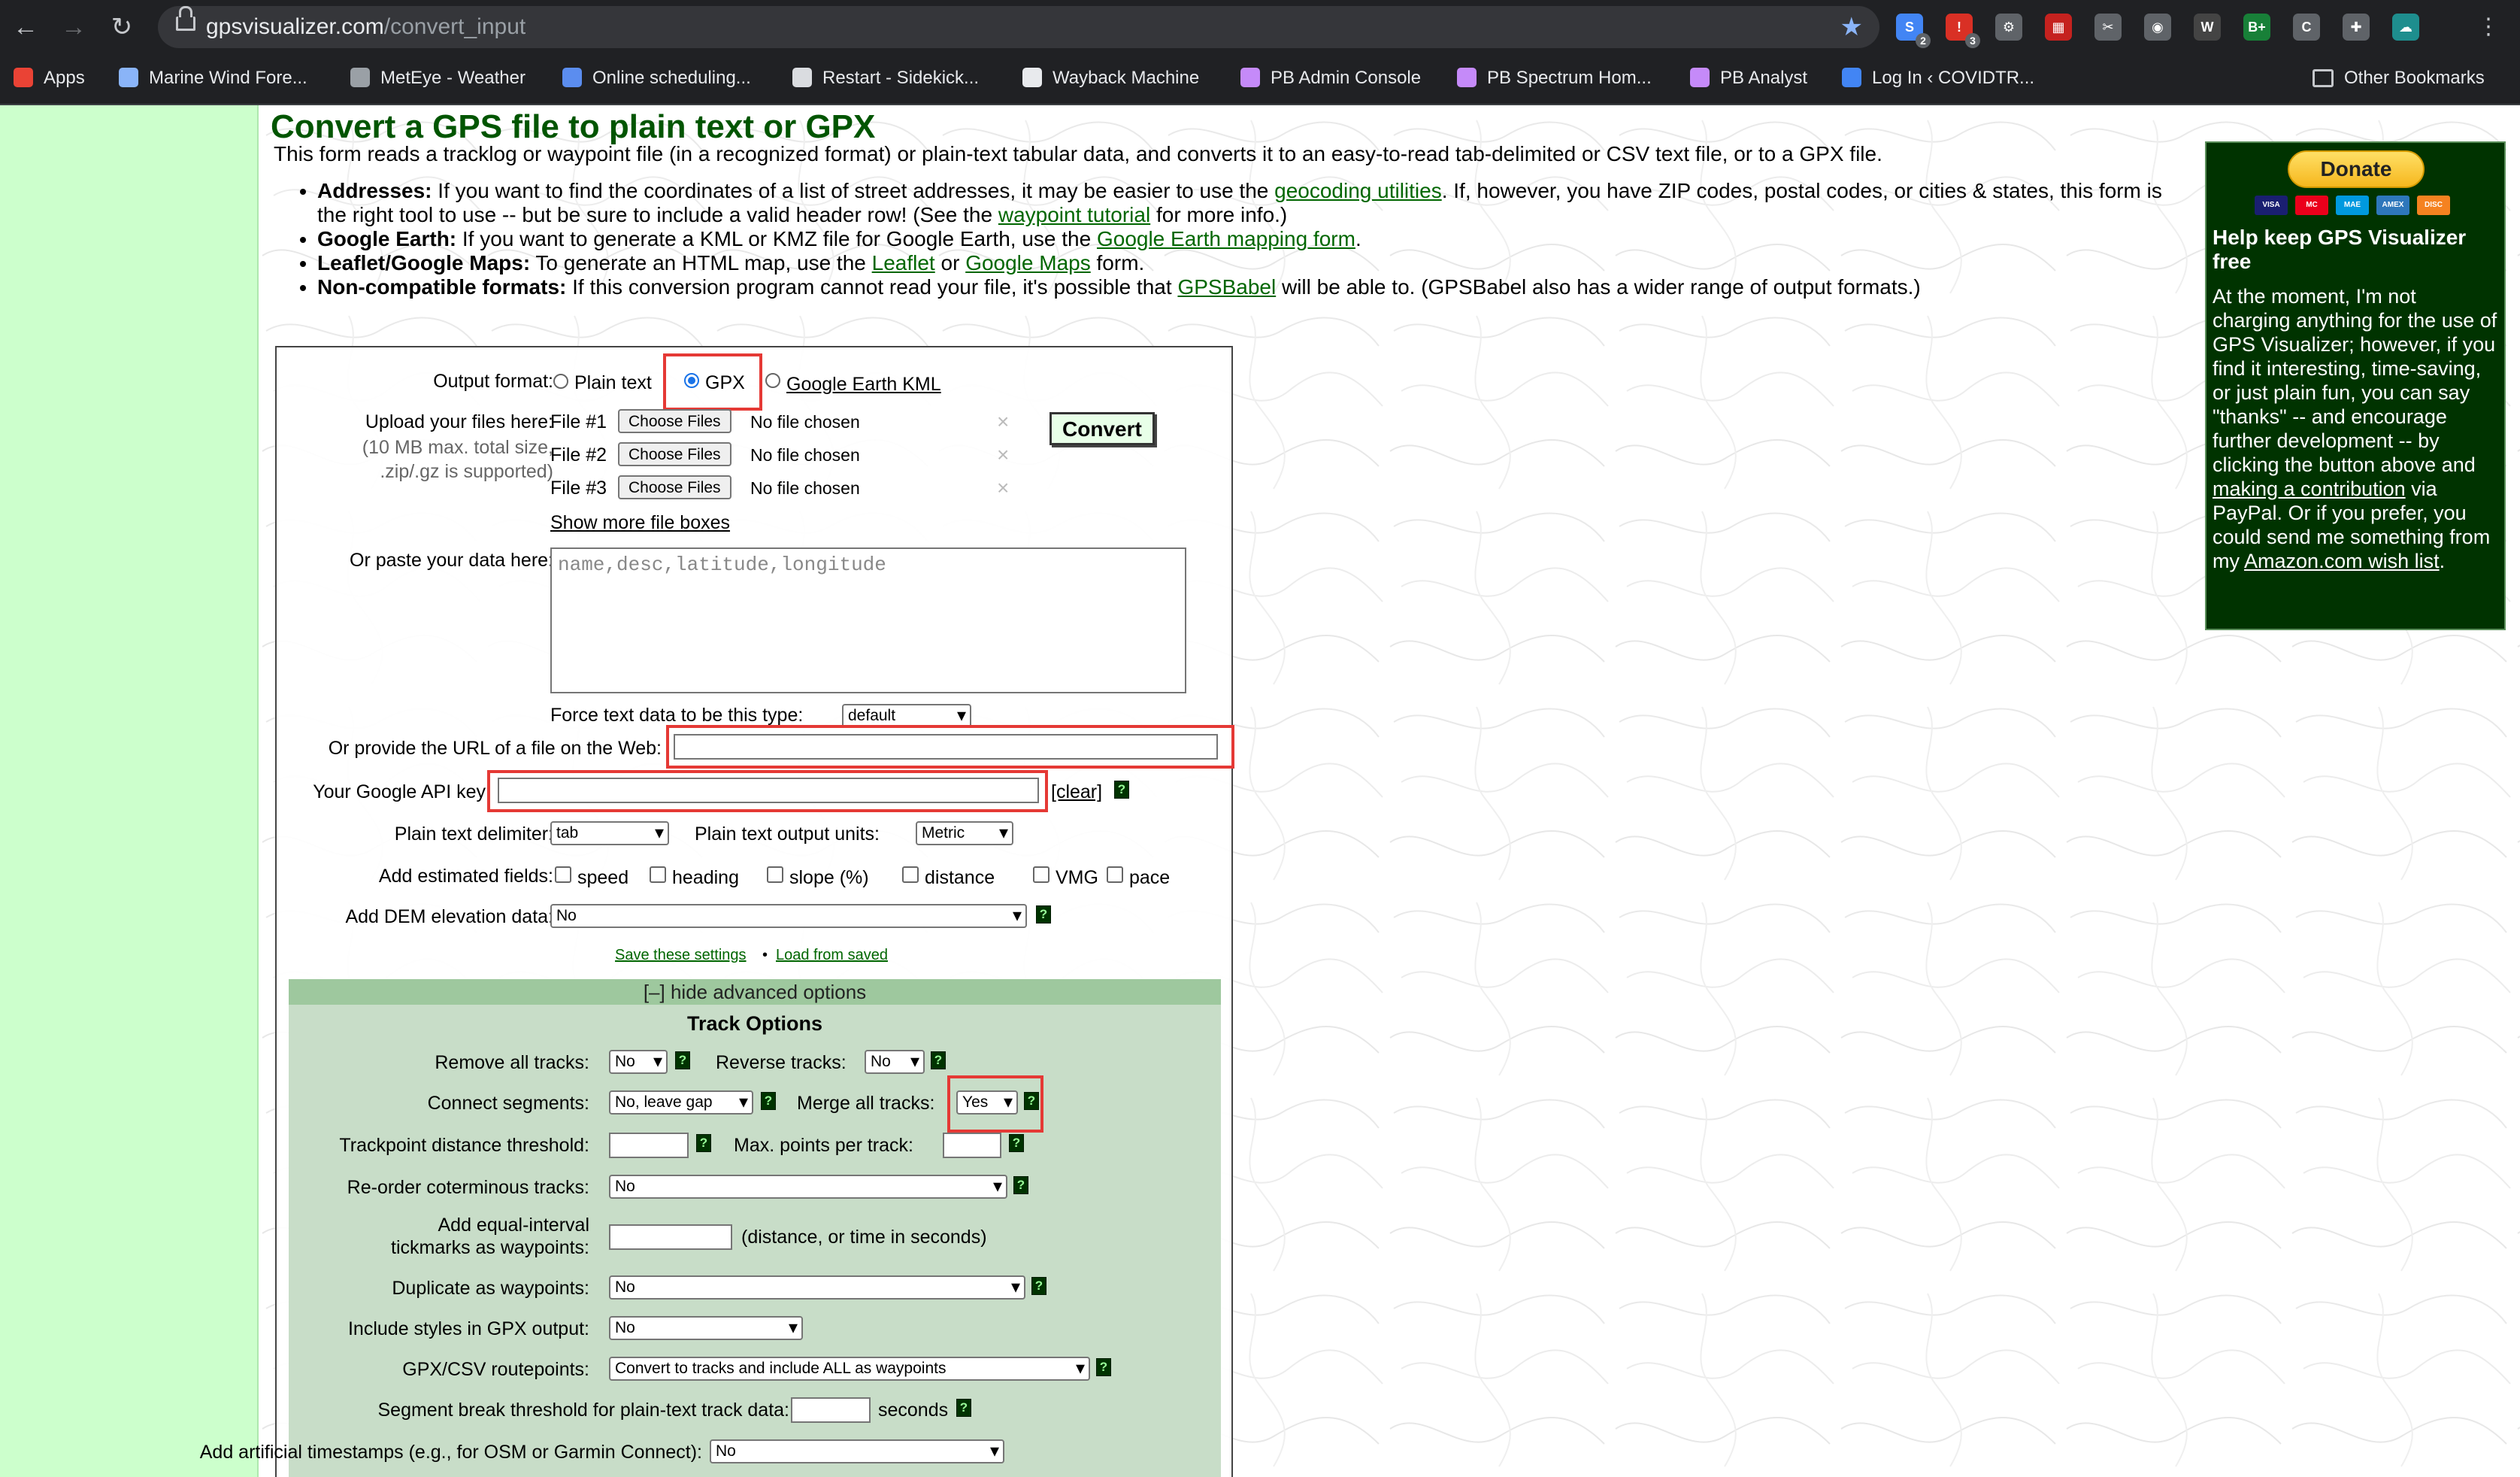  Describe the element at coordinates (74, 27) in the screenshot. I see `forward-arrow-icon: →` at that location.